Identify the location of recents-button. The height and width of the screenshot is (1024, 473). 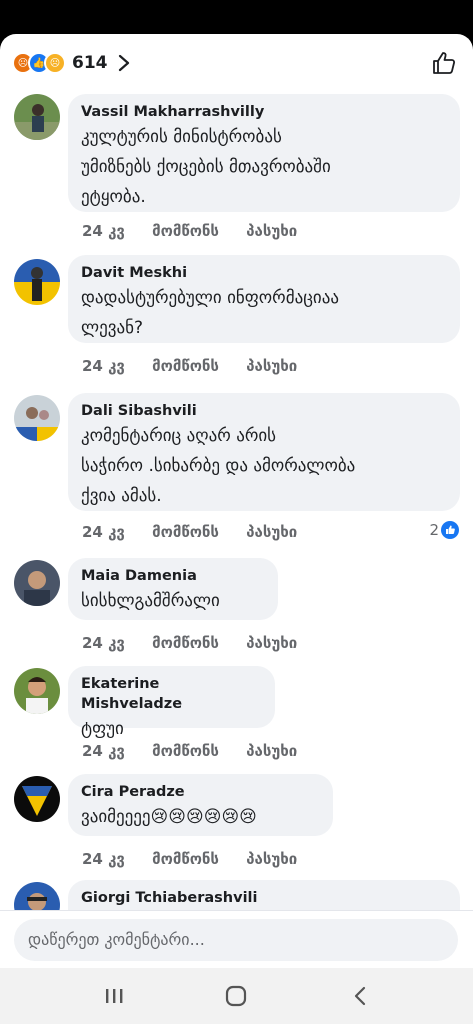
(114, 996).